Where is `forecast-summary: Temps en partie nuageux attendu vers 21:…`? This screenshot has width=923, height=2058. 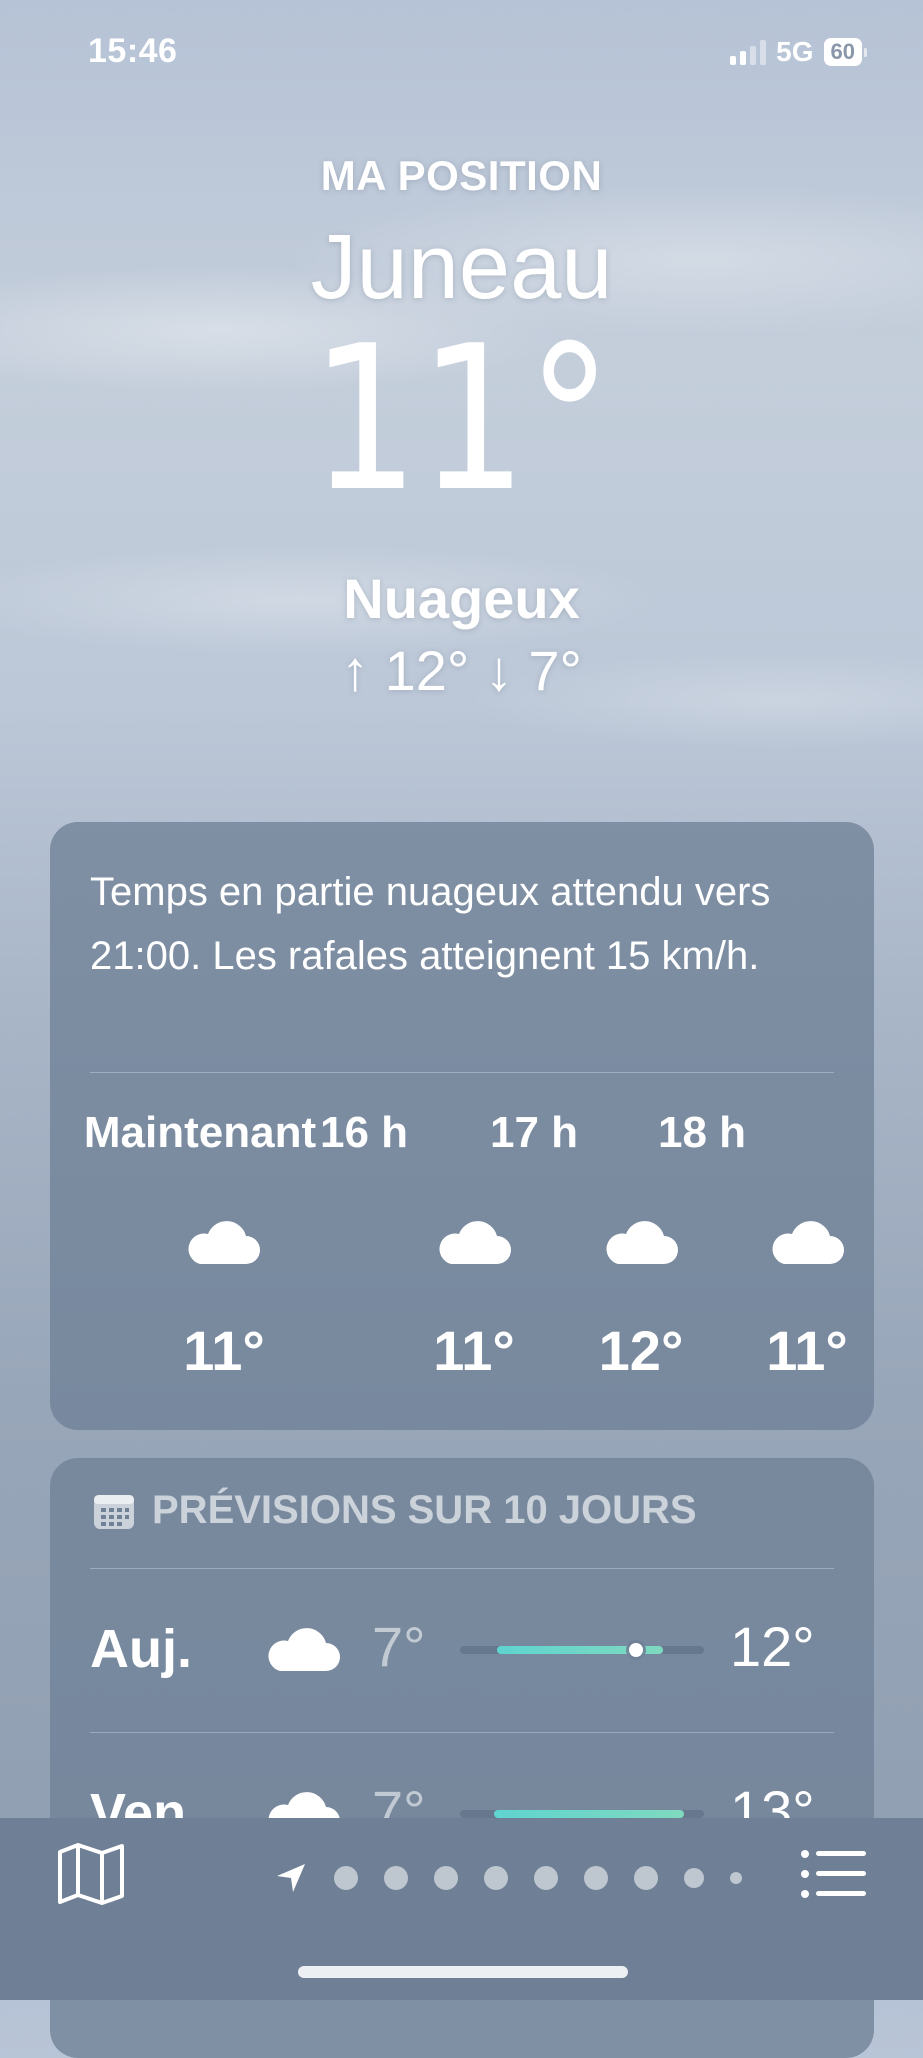 forecast-summary: Temps en partie nuageux attendu vers 21:… is located at coordinates (430, 924).